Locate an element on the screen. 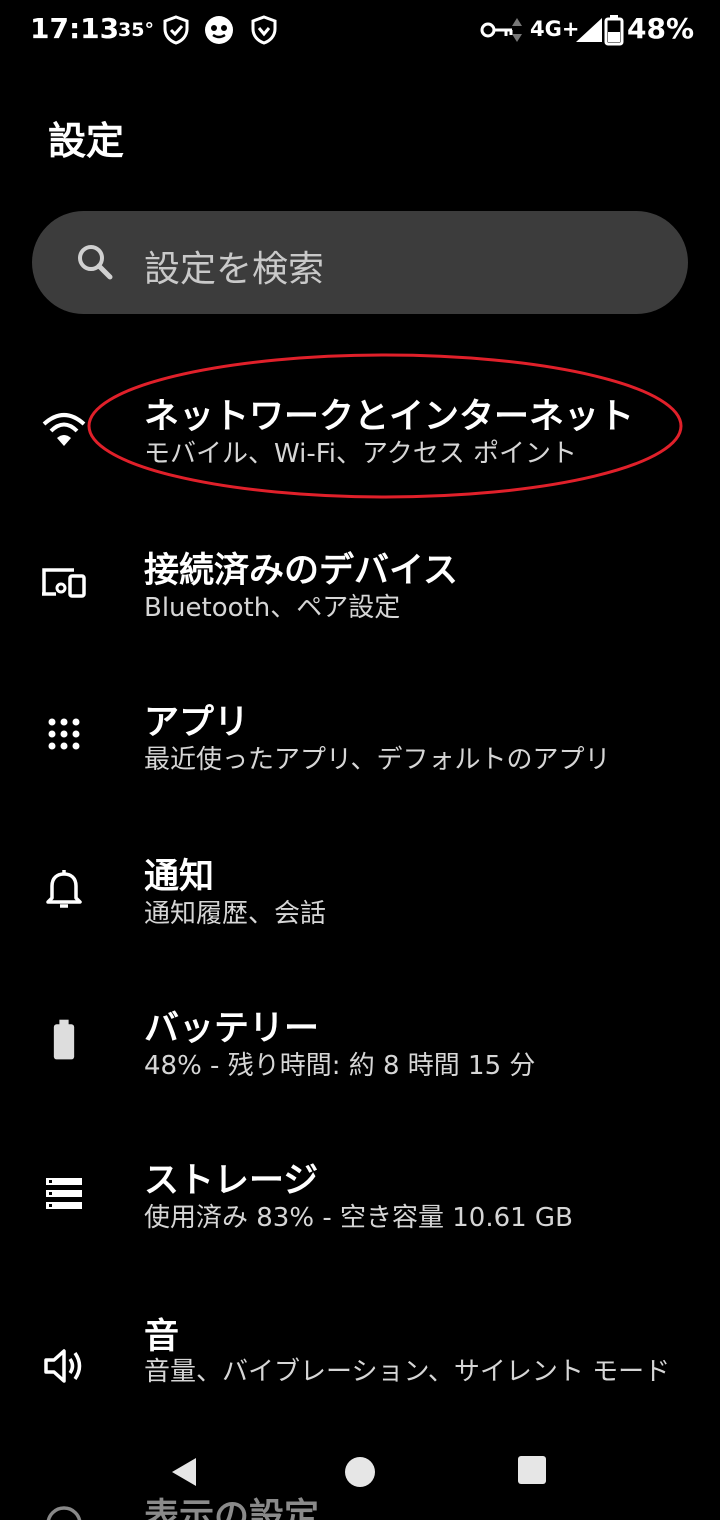 This screenshot has width=720, height=1520. page-title: 設定 is located at coordinates (86, 141).